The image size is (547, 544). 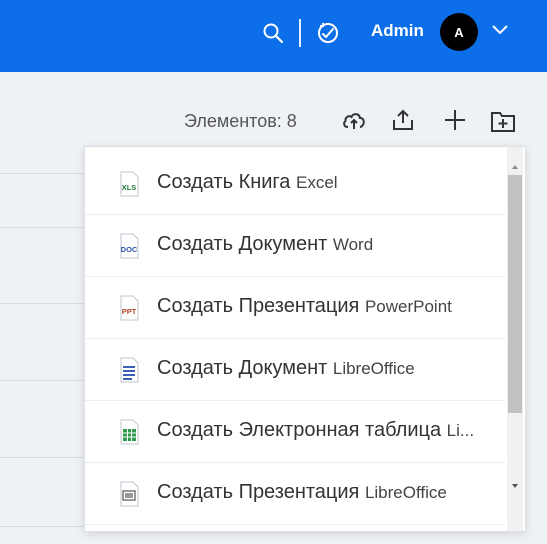 I want to click on menu-item-label: Создать Документ LibreOffice, so click(x=286, y=368).